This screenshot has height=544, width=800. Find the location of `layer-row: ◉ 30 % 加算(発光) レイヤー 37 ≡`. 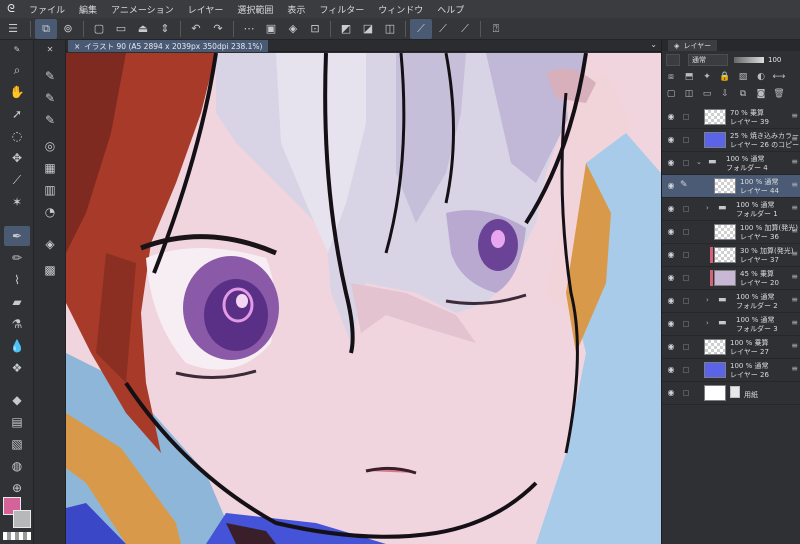

layer-row: ◉ 30 % 加算(発光) レイヤー 37 ≡ is located at coordinates (731, 255).